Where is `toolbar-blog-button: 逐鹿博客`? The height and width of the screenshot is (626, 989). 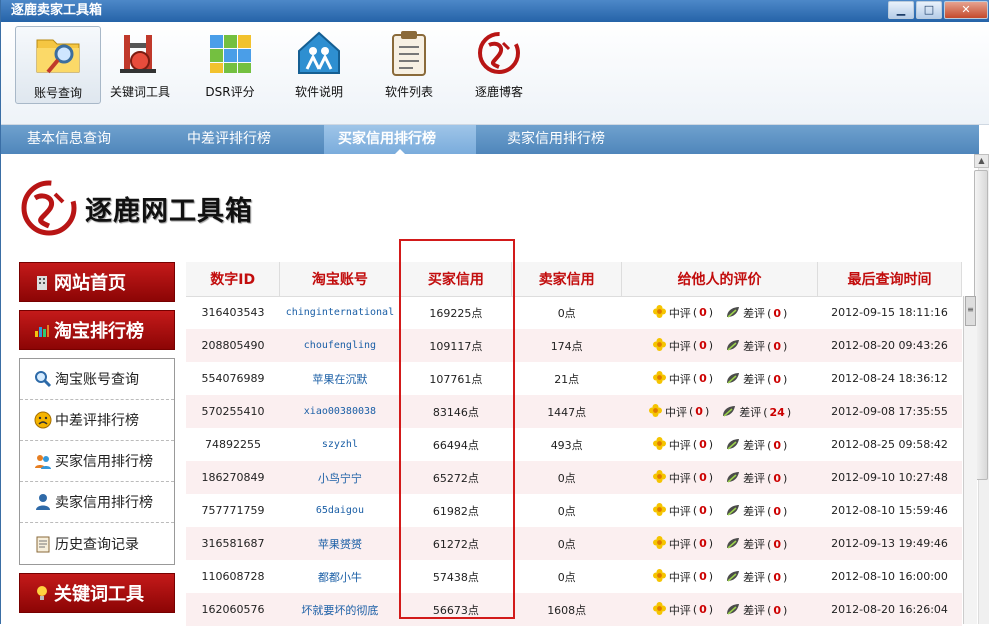 toolbar-blog-button: 逐鹿博客 is located at coordinates (499, 65).